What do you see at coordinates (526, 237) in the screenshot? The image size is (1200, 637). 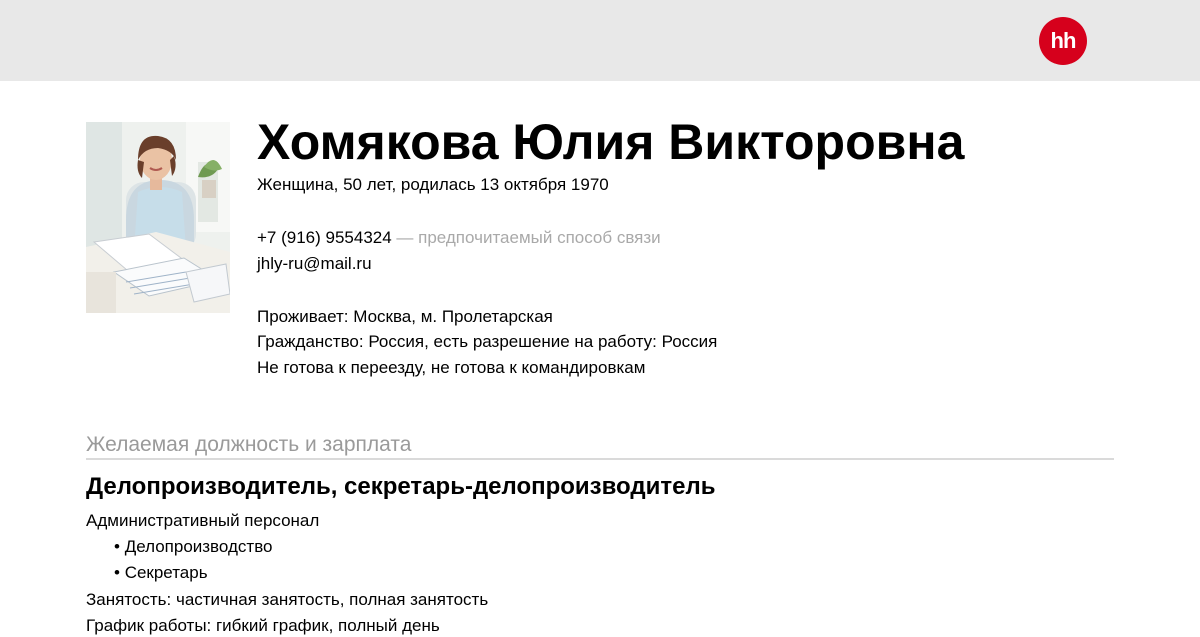 I see `phone-preference-note: — предпочитаемый способ связи` at bounding box center [526, 237].